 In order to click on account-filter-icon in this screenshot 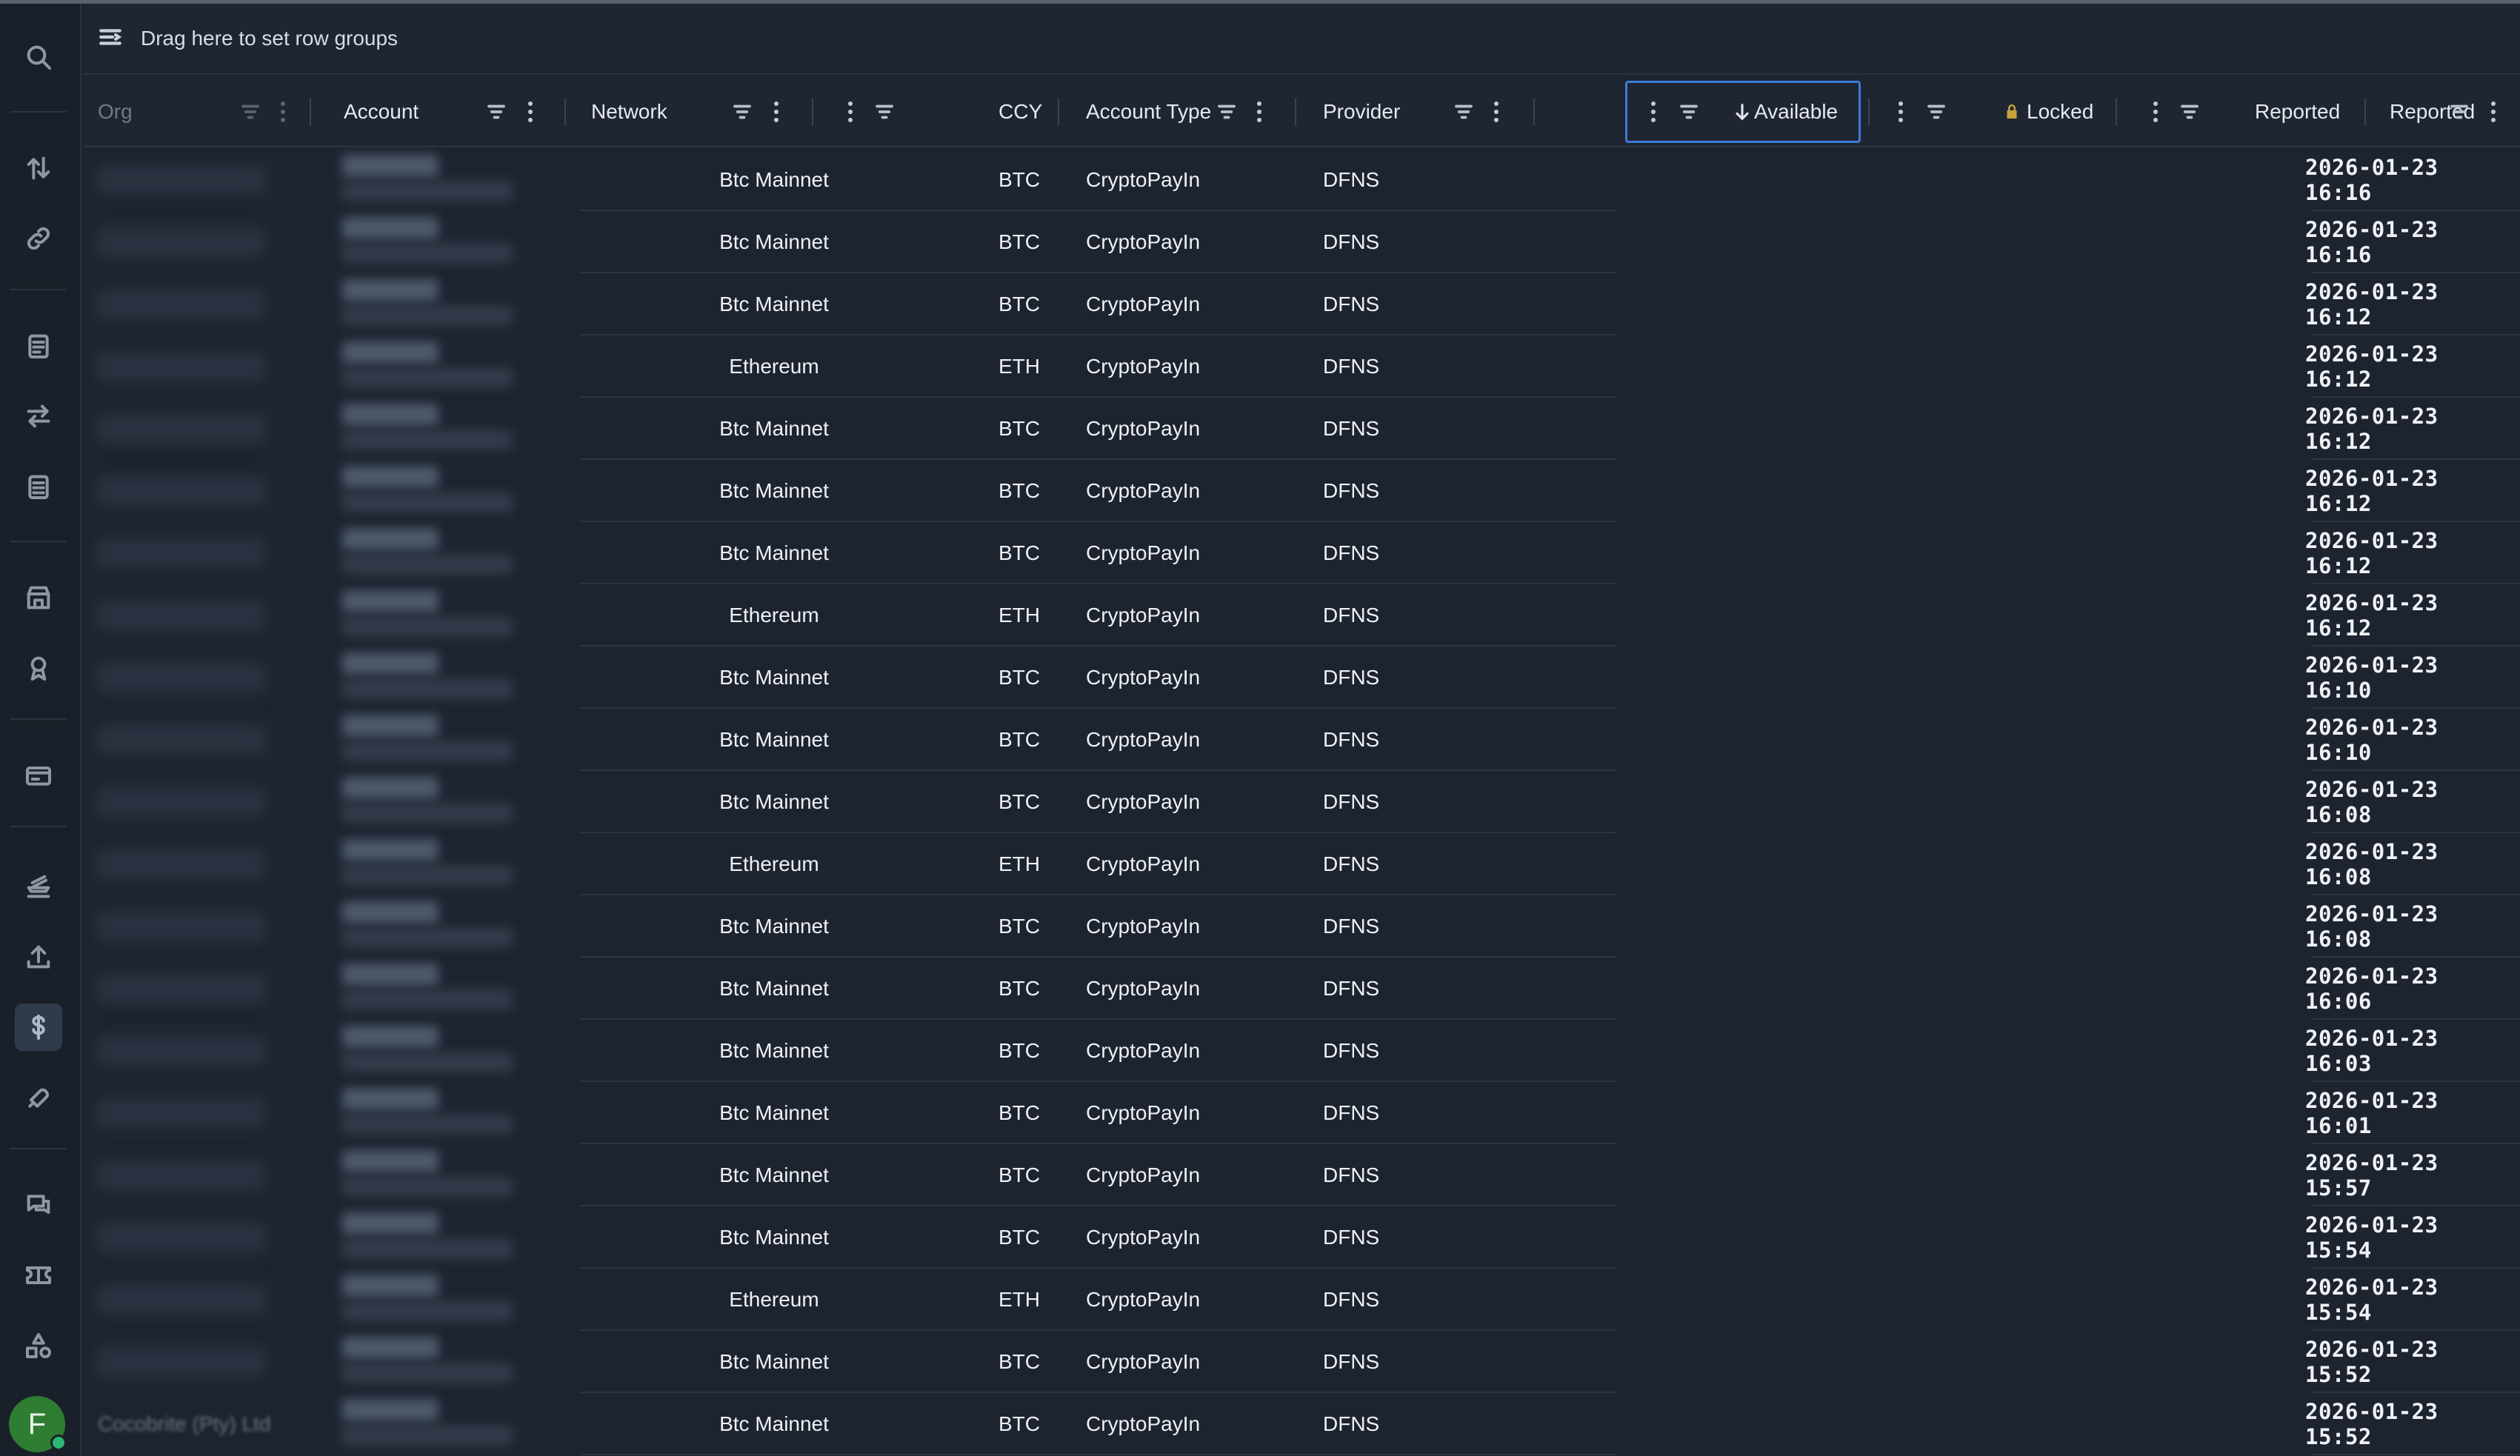, I will do `click(497, 111)`.